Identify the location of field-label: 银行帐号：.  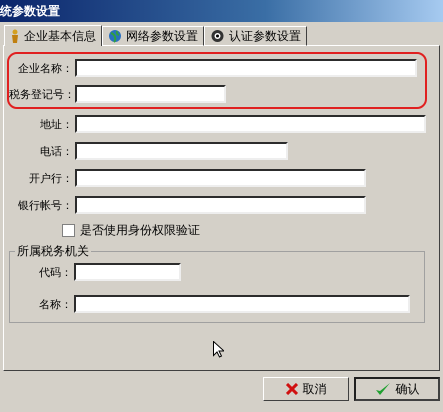
(45, 205).